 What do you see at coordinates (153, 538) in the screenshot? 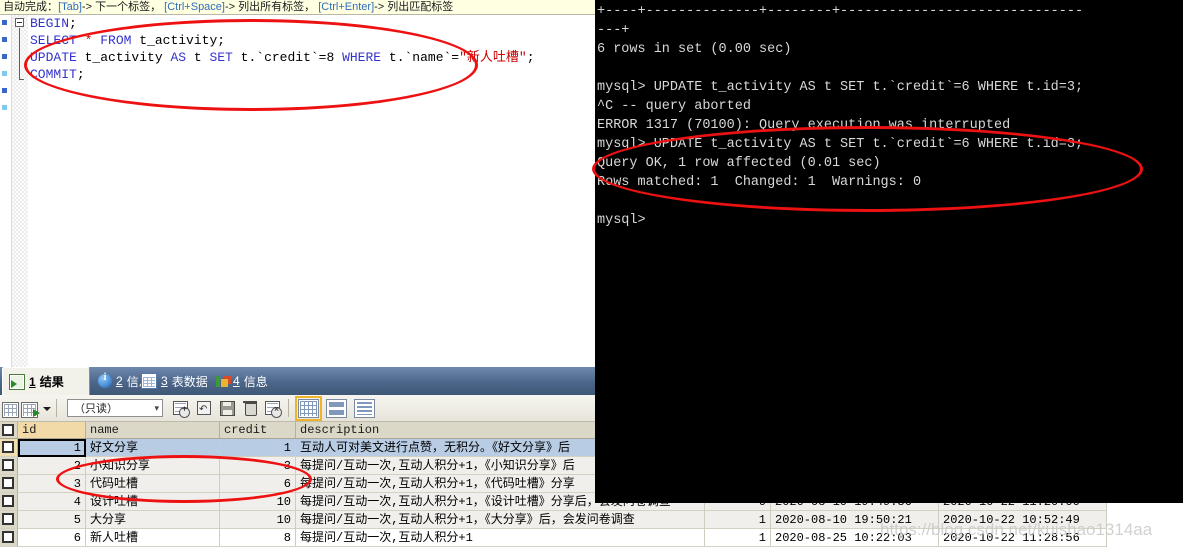
I see `cell-name: 新人吐槽` at bounding box center [153, 538].